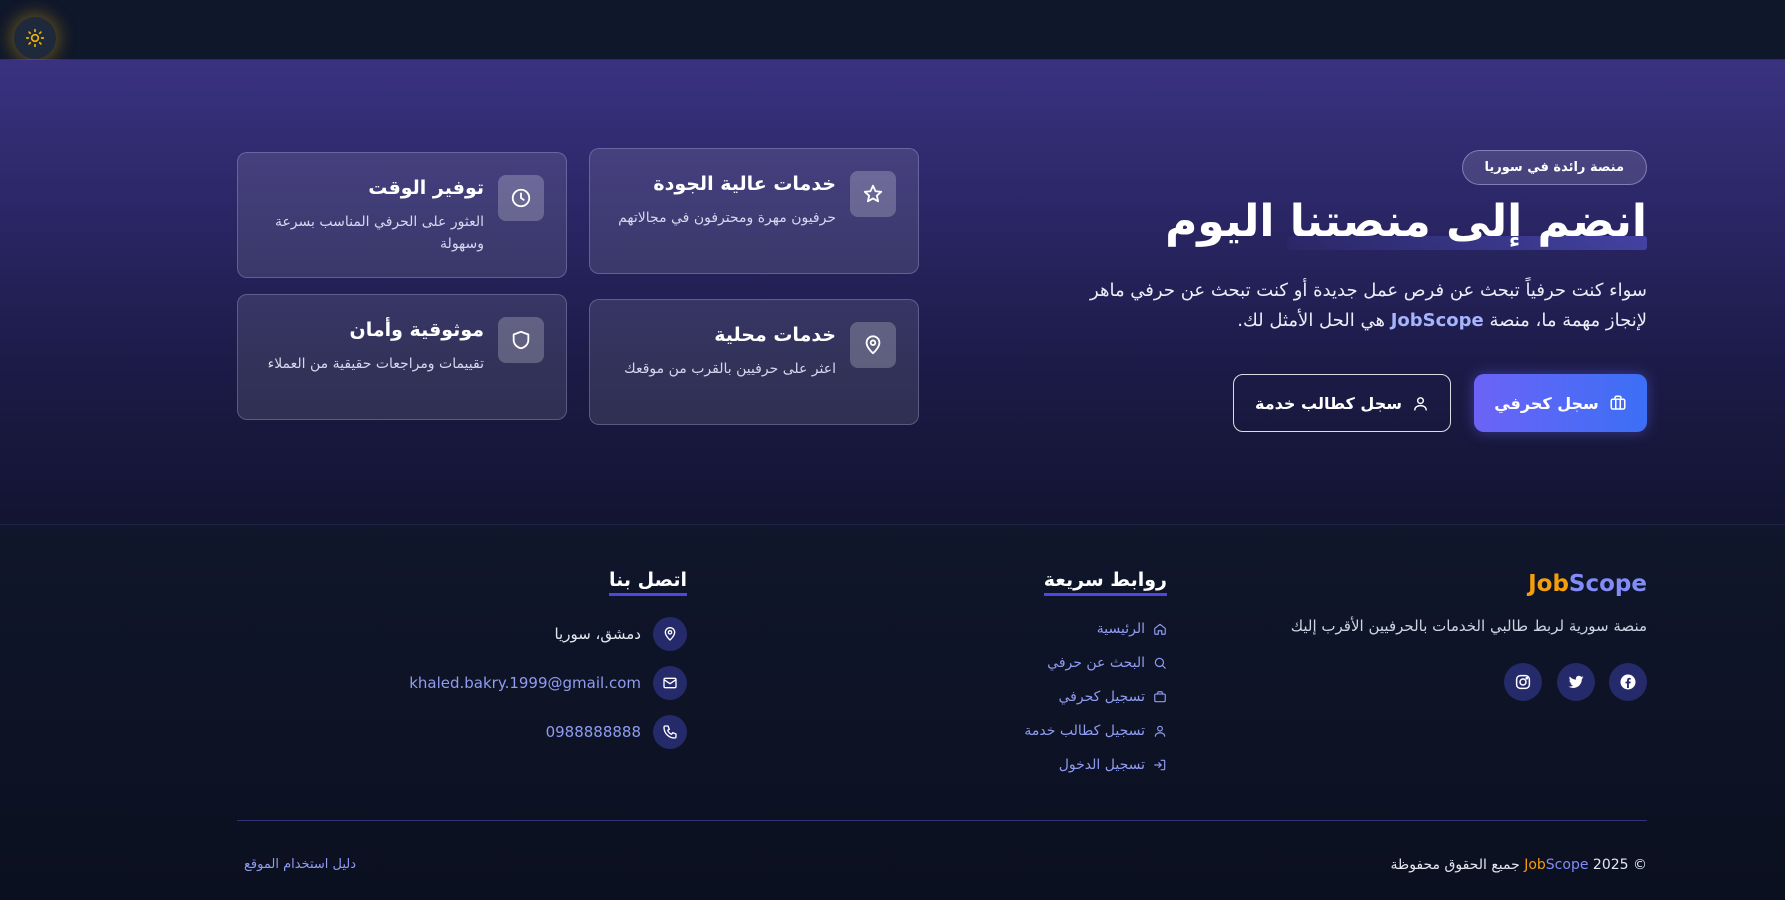  I want to click on copyright-text: © 2025 JobScope جميع الحقوق محفوظة, so click(1519, 865).